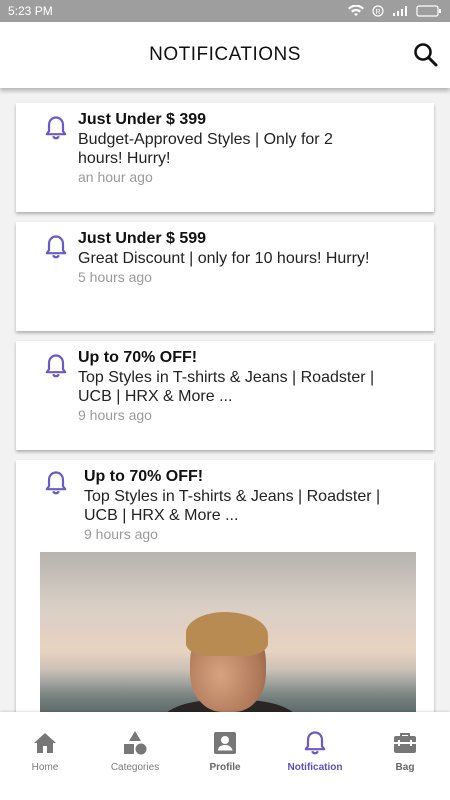 The width and height of the screenshot is (450, 800). Describe the element at coordinates (428, 11) in the screenshot. I see `battery-icon` at that location.